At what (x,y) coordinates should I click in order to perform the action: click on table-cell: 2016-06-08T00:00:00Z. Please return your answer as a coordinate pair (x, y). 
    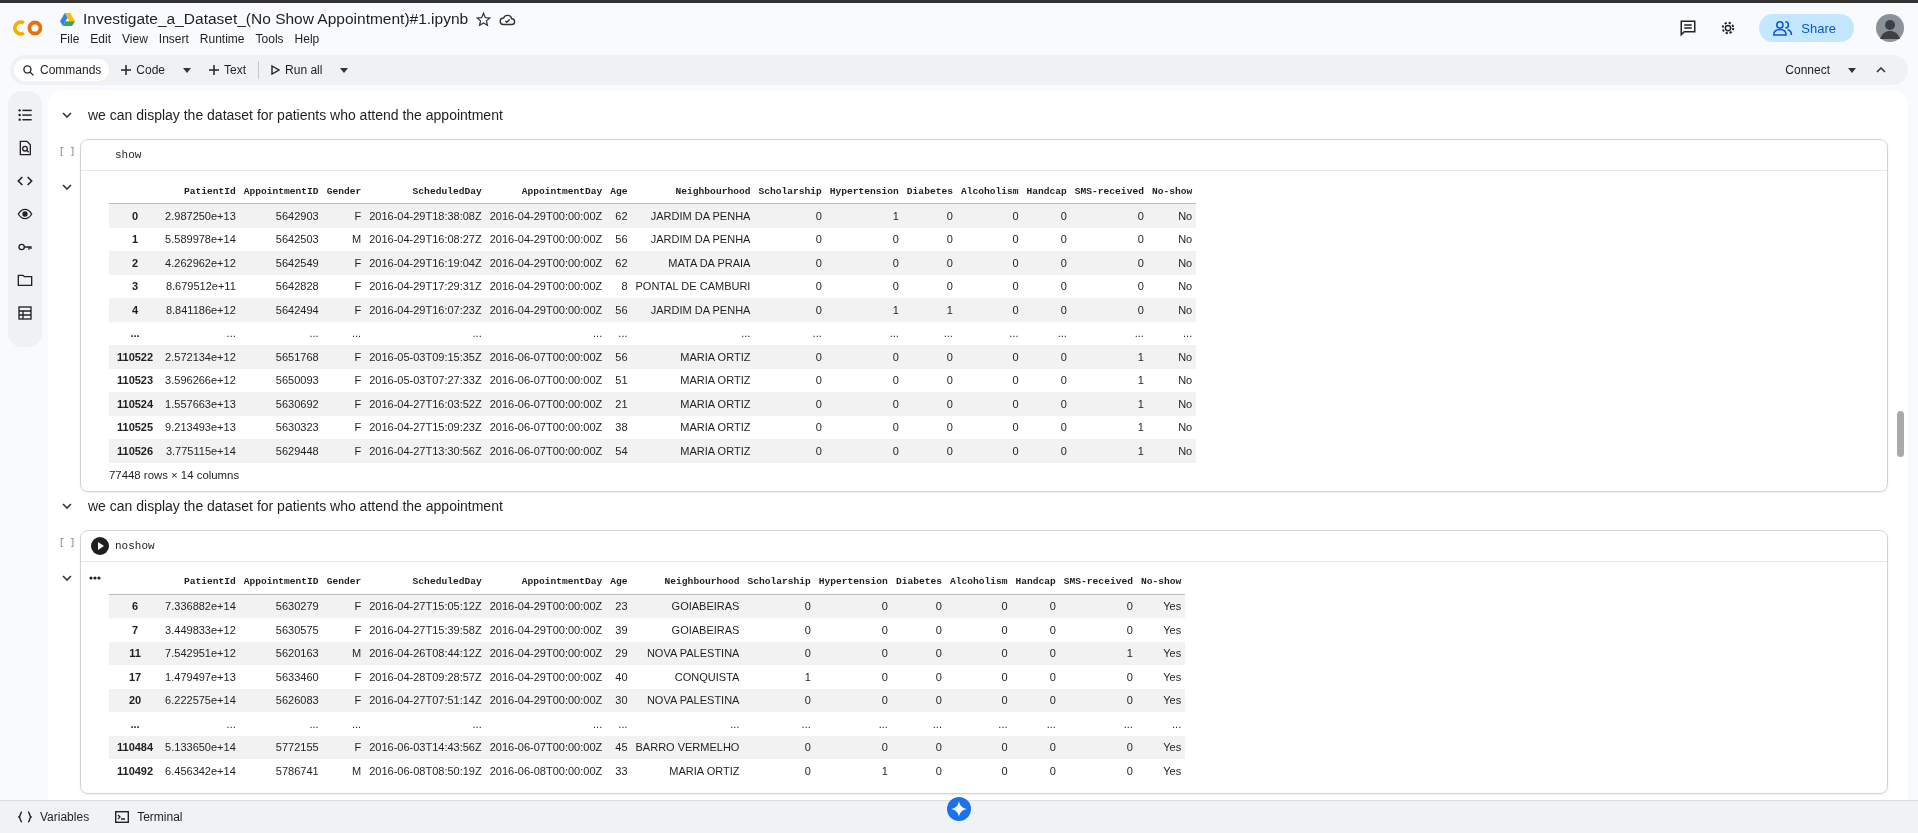
    Looking at the image, I should click on (546, 771).